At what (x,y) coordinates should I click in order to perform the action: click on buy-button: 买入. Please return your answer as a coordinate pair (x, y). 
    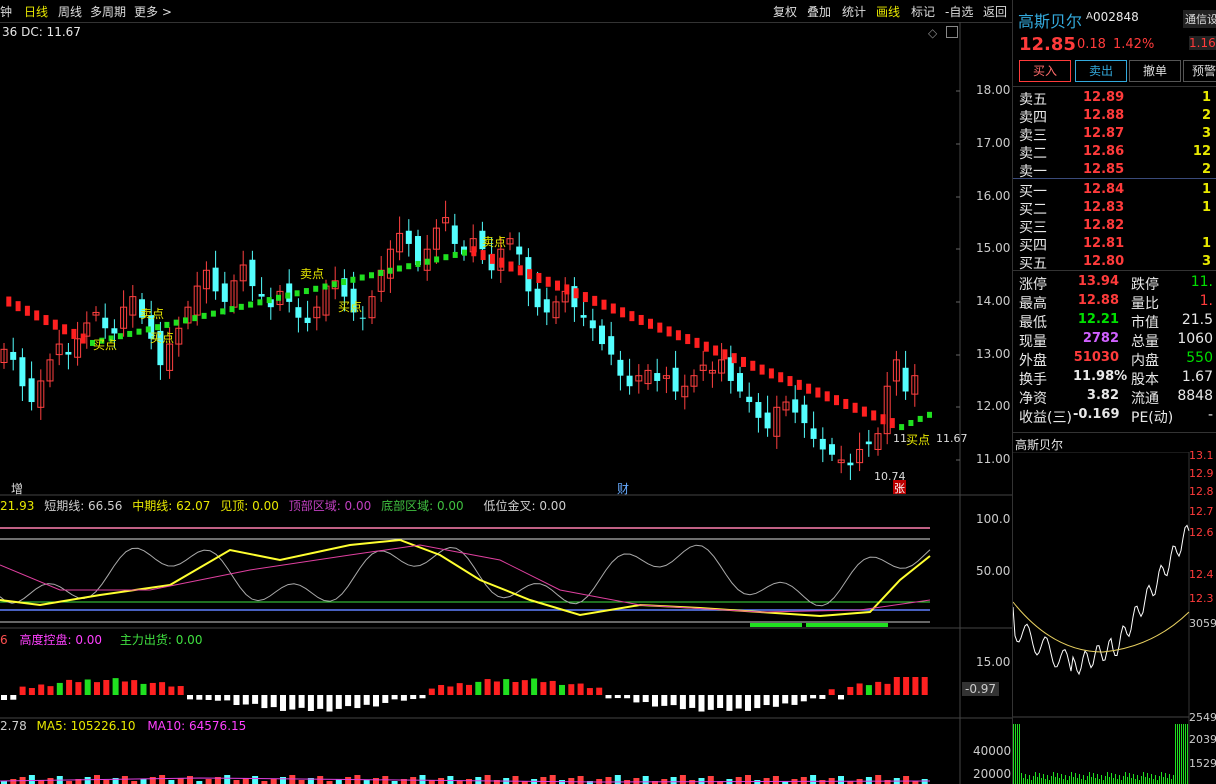
    Looking at the image, I should click on (1045, 71).